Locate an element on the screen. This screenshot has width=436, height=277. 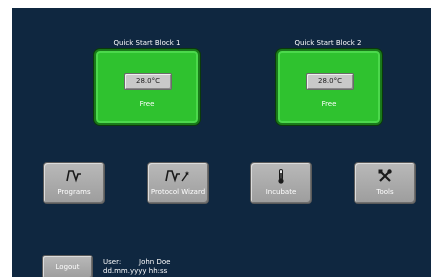
incubate-button: Incubate is located at coordinates (281, 183).